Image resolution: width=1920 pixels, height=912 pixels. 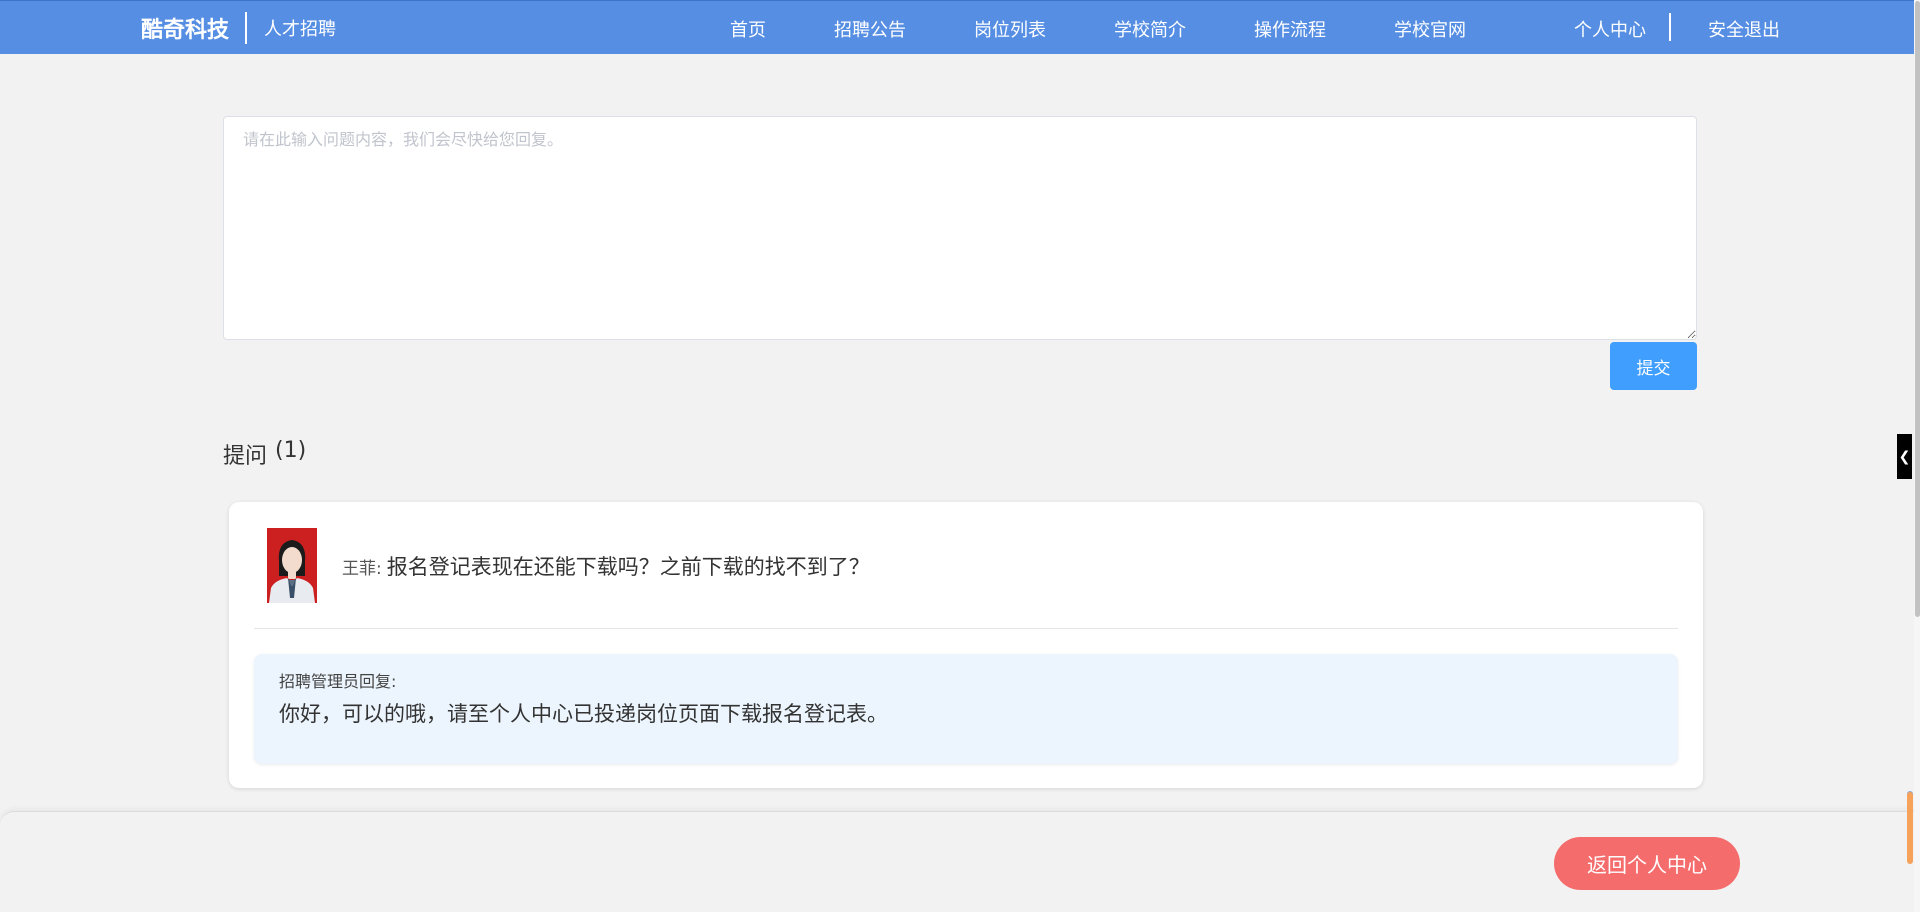 I want to click on nav-user-center: 个人中心, so click(x=1610, y=29).